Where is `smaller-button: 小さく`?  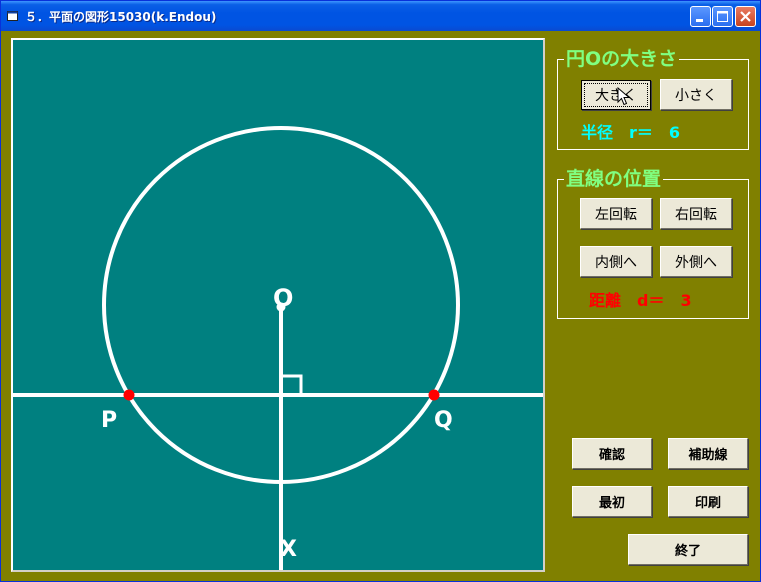 smaller-button: 小さく is located at coordinates (696, 94).